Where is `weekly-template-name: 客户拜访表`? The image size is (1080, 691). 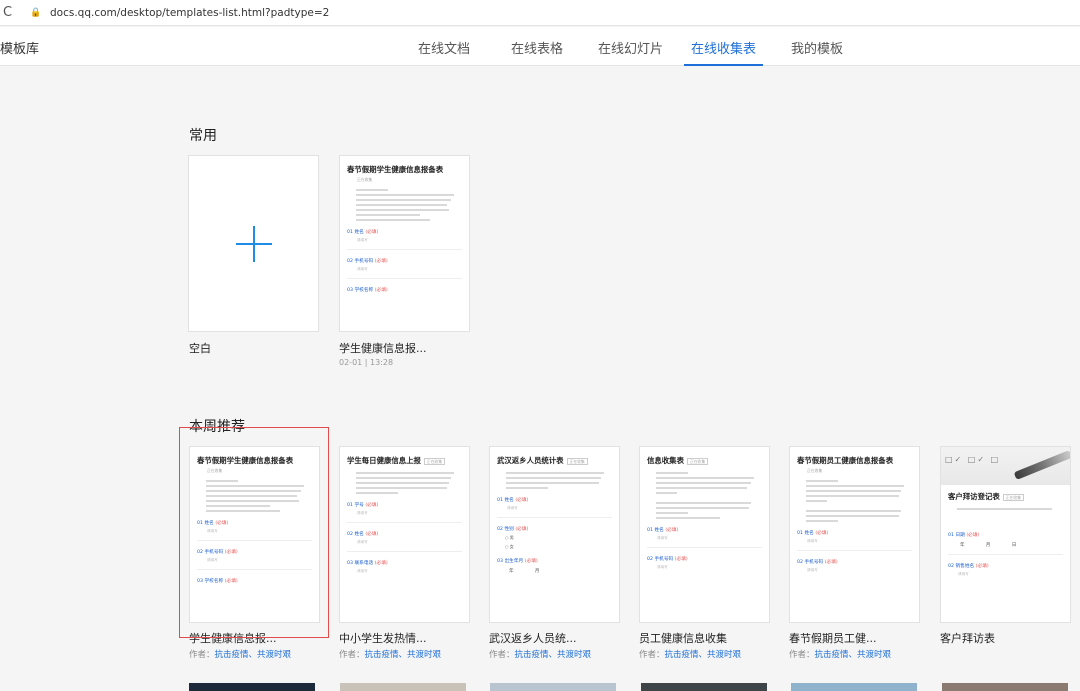 weekly-template-name: 客户拜访表 is located at coordinates (967, 638).